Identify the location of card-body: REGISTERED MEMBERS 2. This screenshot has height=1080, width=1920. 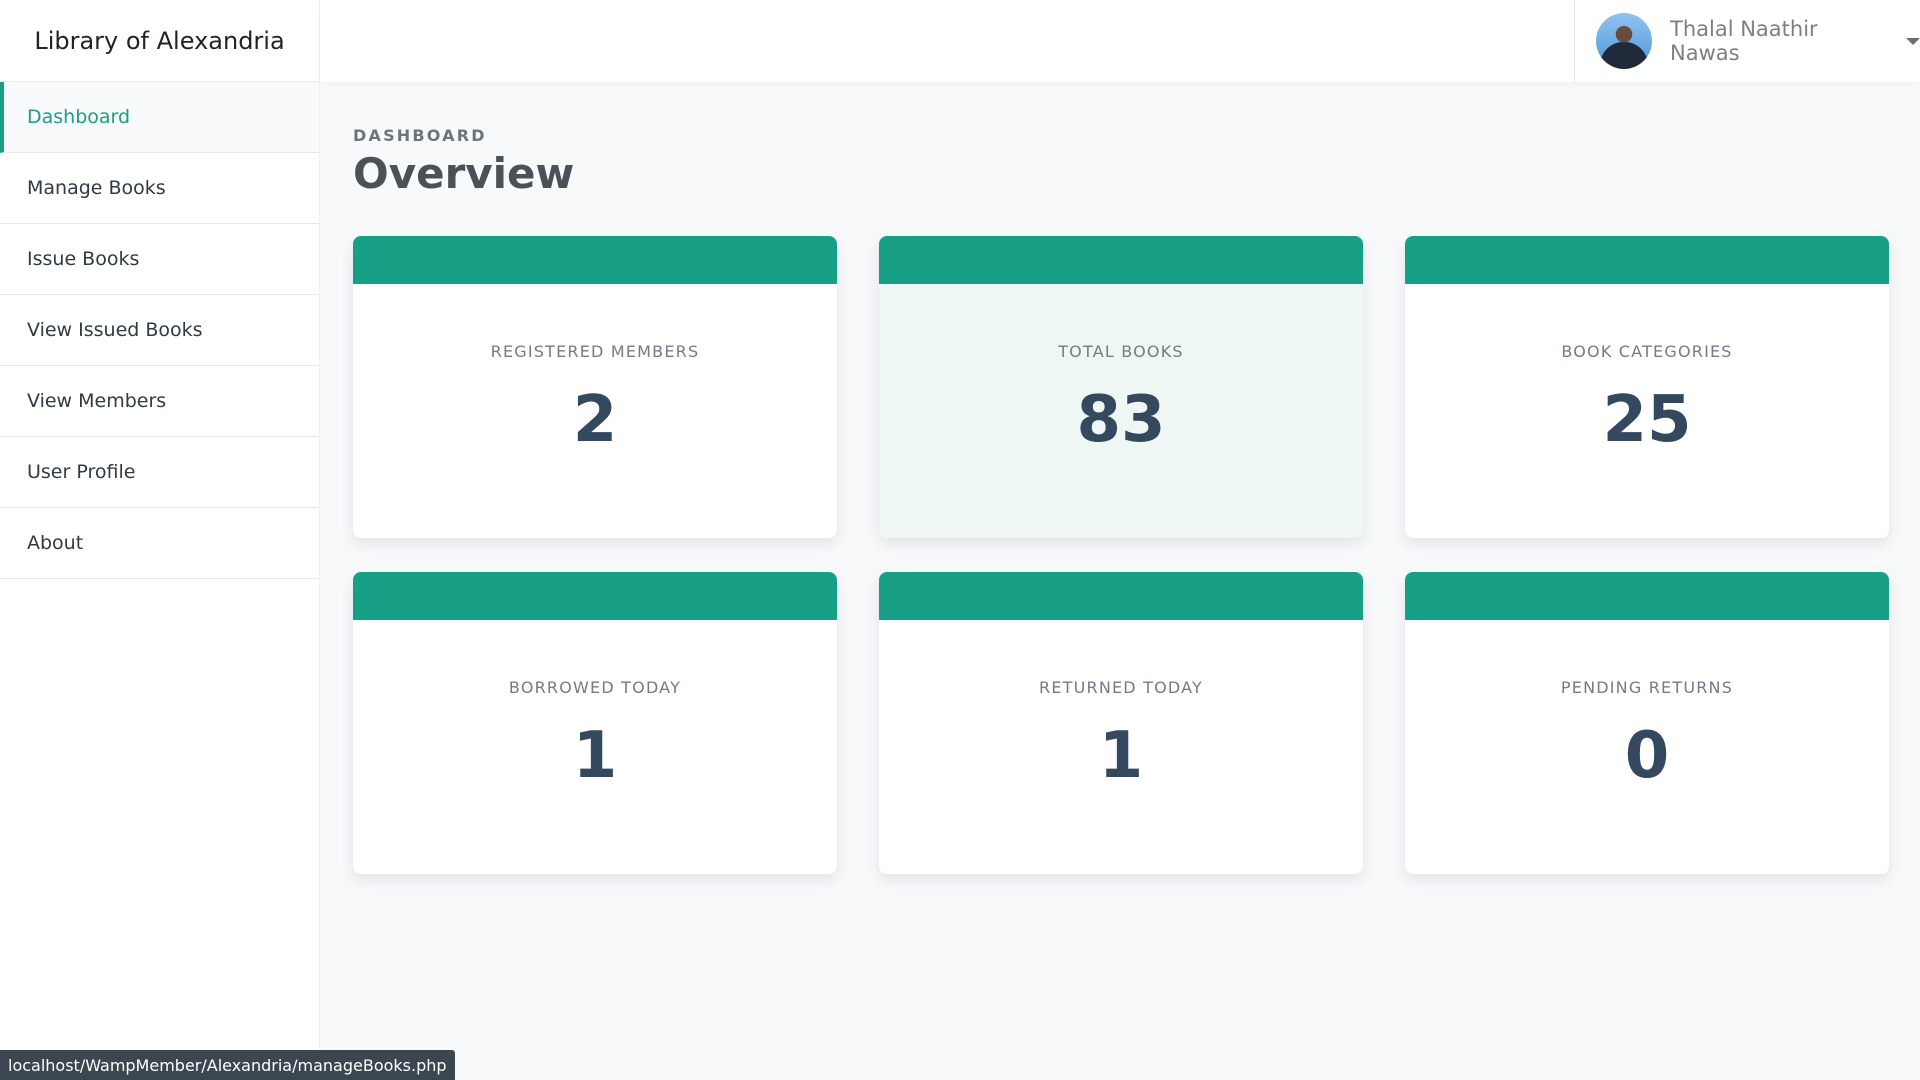
(595, 399).